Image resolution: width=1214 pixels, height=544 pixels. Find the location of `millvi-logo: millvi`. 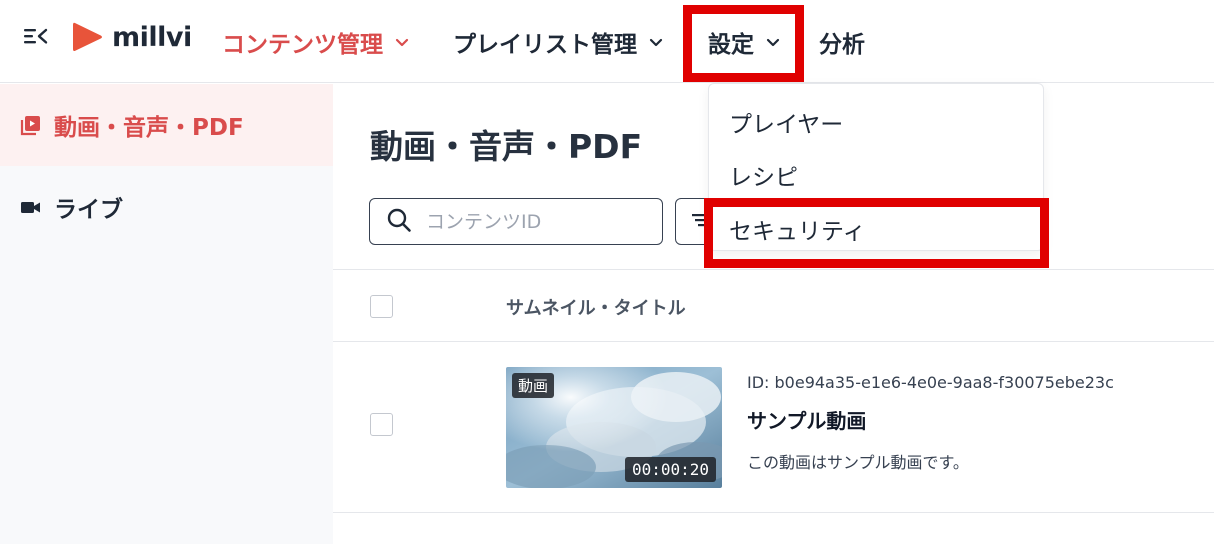

millvi-logo: millvi is located at coordinates (131, 37).